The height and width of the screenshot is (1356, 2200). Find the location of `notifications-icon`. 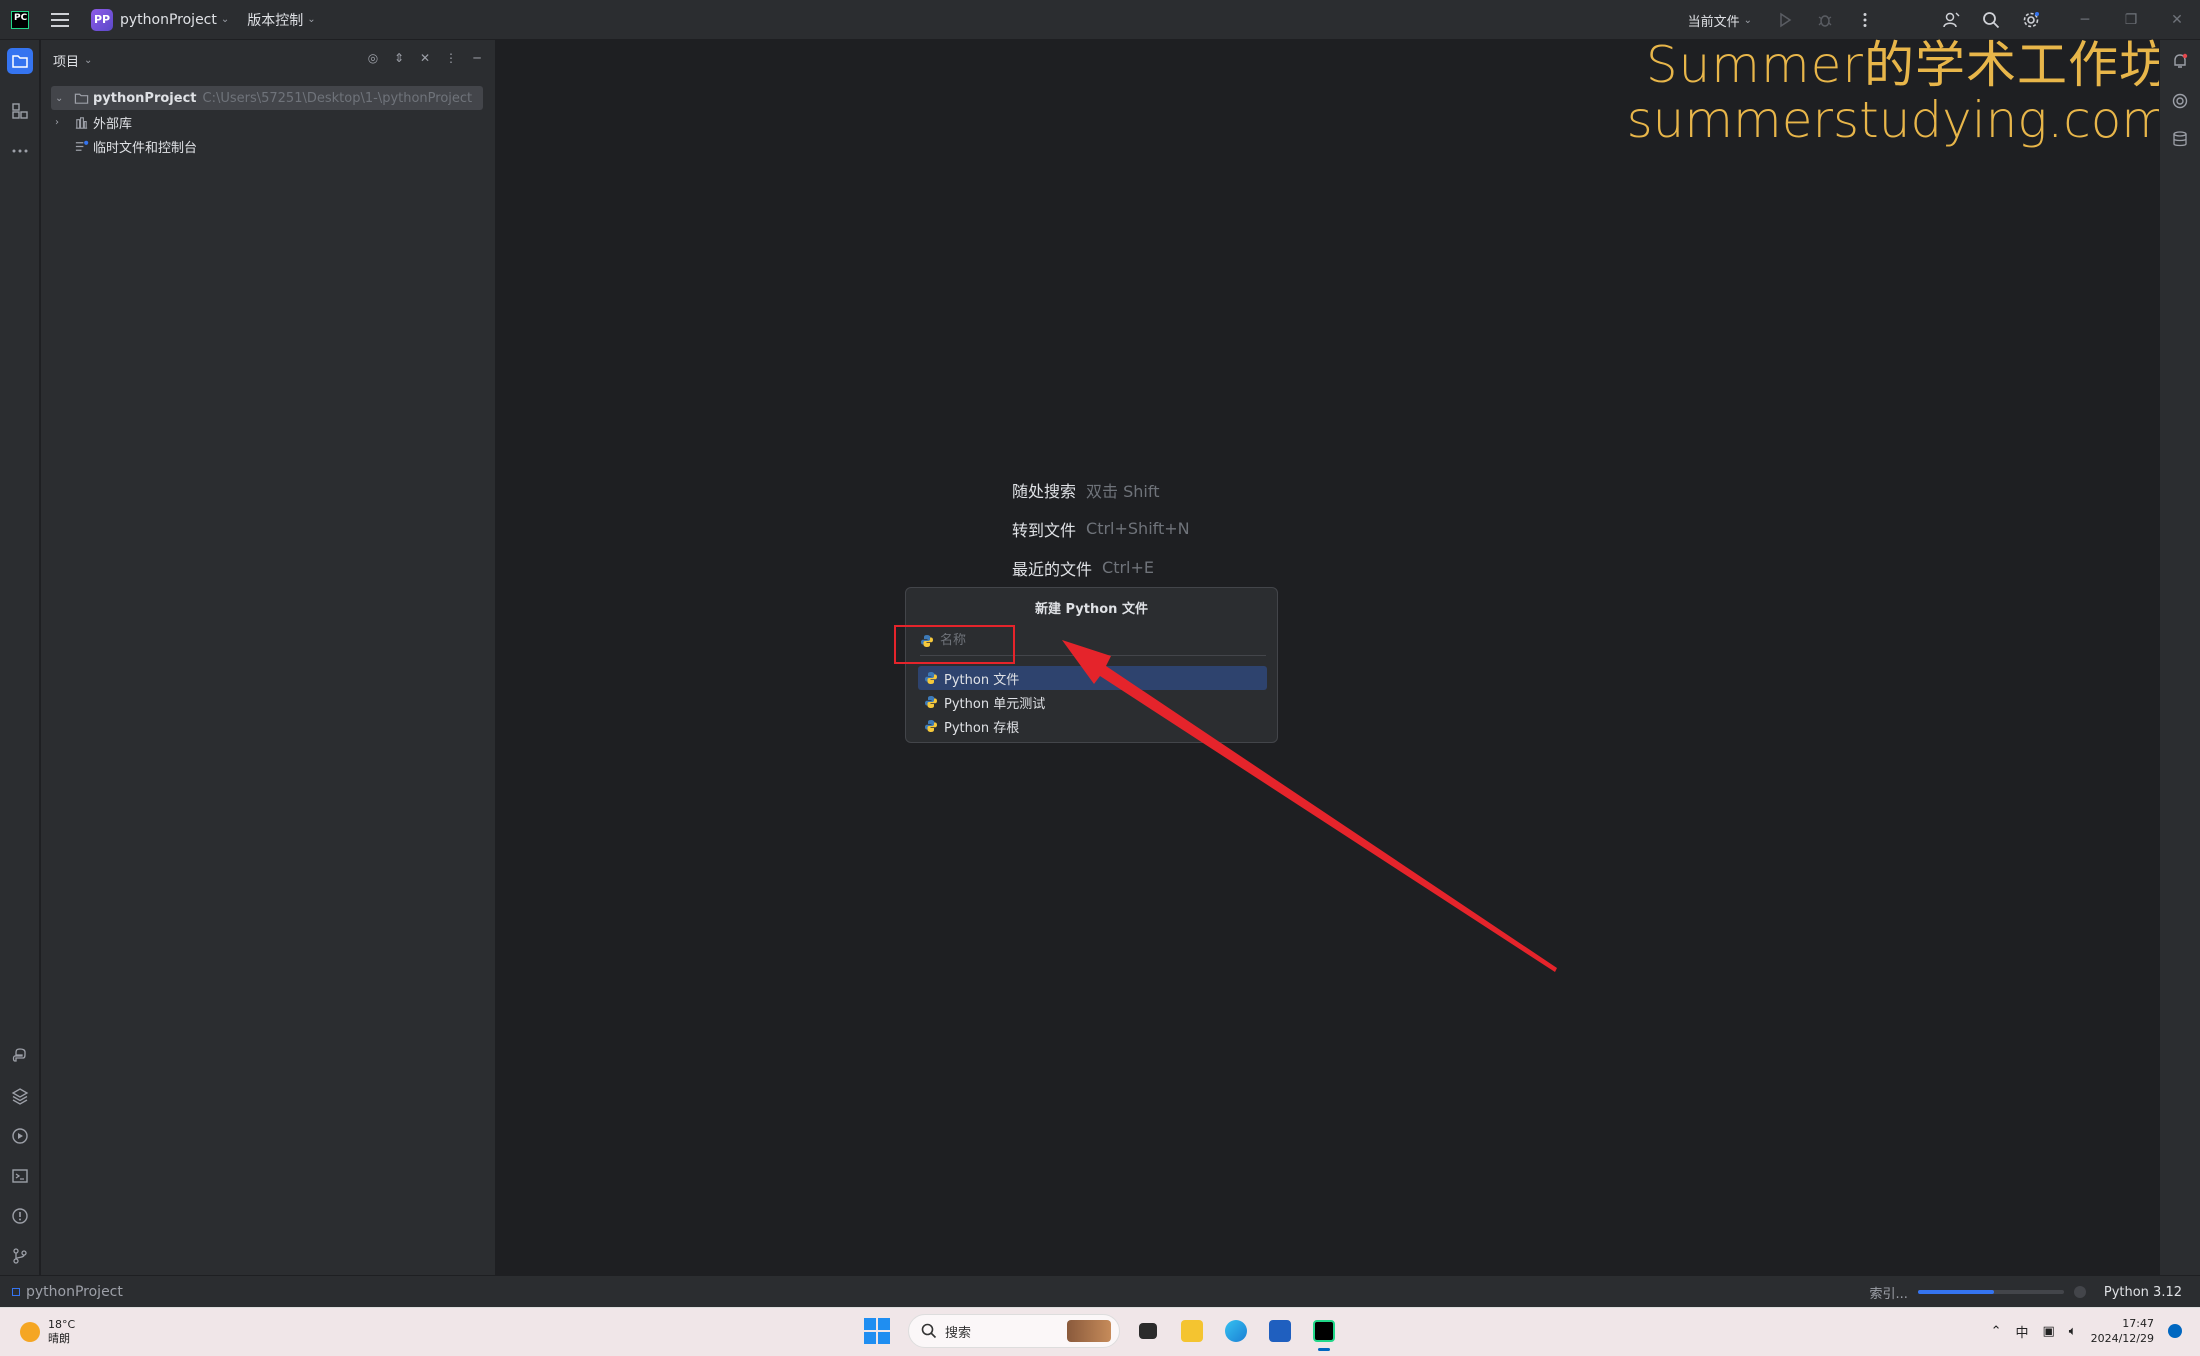

notifications-icon is located at coordinates (2180, 61).